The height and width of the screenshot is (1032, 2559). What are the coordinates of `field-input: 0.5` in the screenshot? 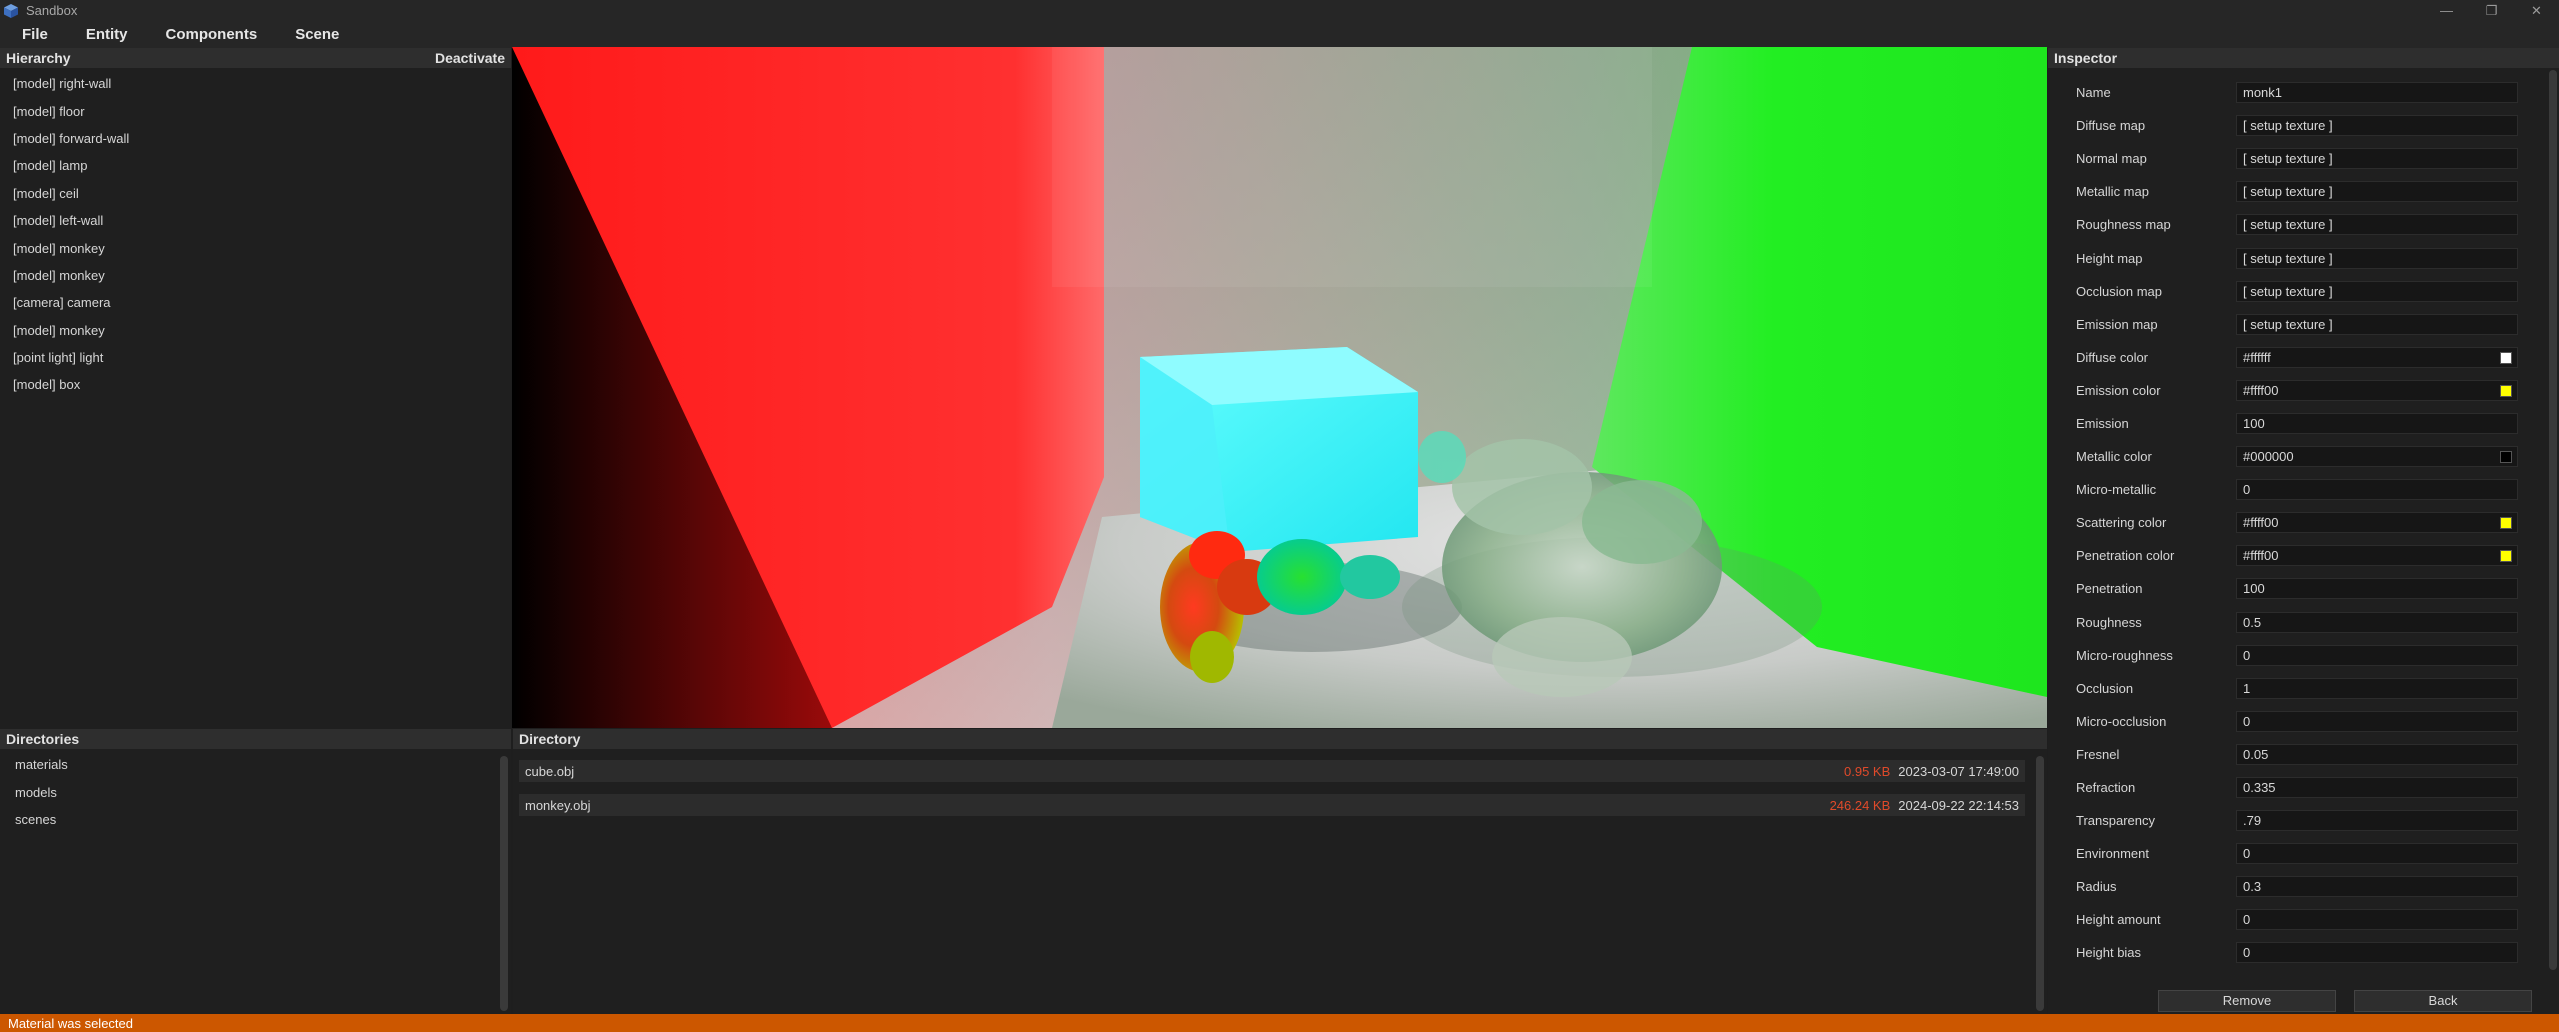 It's located at (2377, 622).